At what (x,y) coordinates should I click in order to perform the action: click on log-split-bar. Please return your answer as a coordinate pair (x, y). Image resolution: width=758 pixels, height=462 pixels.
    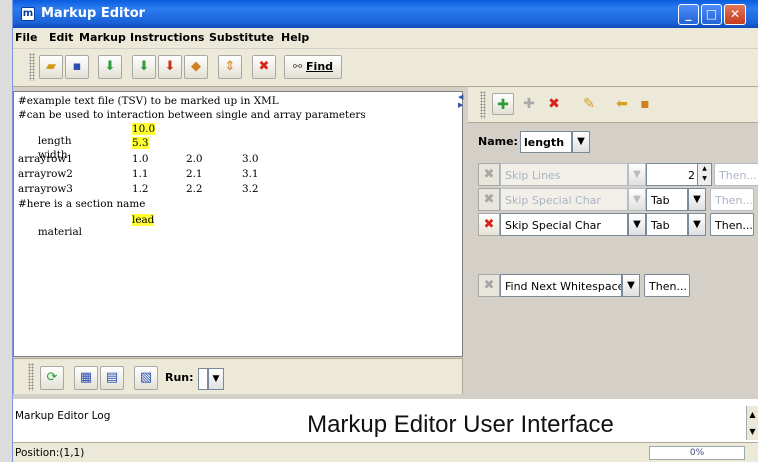
    Looking at the image, I should click on (385, 396).